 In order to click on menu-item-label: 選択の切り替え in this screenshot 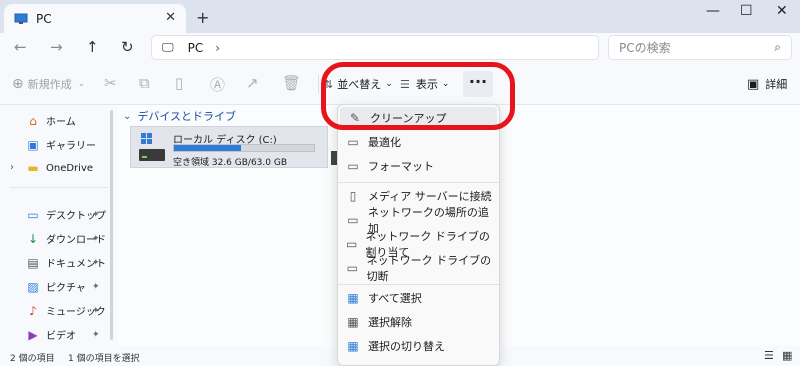, I will do `click(406, 346)`.